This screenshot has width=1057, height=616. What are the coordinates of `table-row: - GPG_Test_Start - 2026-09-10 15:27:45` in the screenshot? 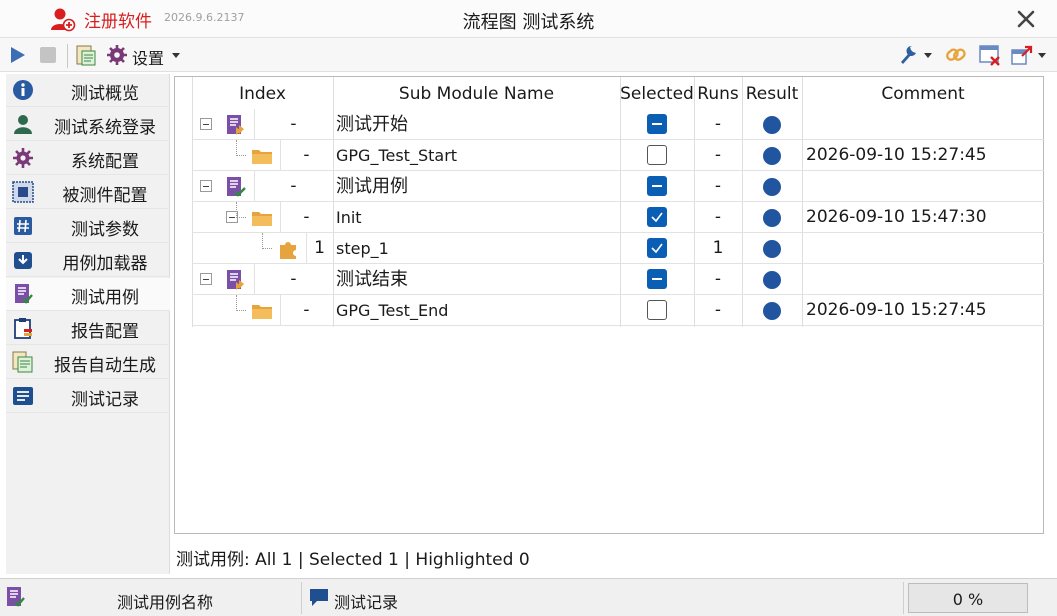 It's located at (618, 155).